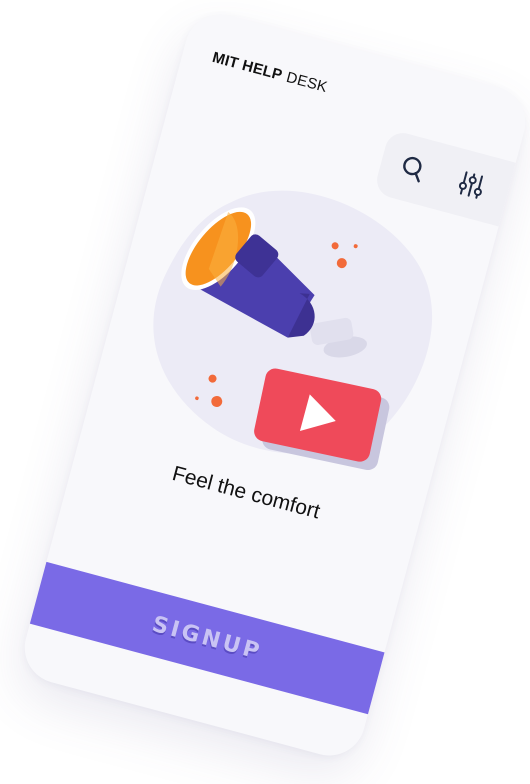 This screenshot has width=530, height=784. I want to click on filter-button, so click(471, 185).